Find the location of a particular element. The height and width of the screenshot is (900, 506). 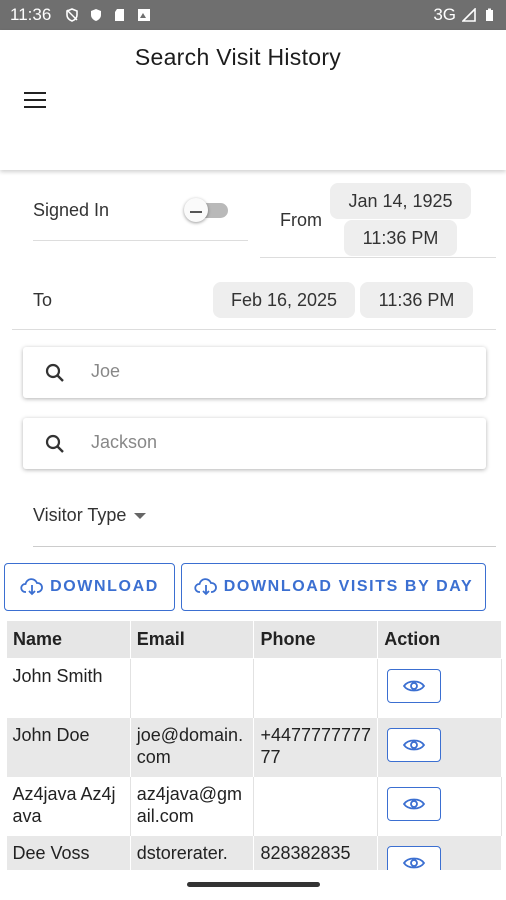

home-handle is located at coordinates (253, 884).